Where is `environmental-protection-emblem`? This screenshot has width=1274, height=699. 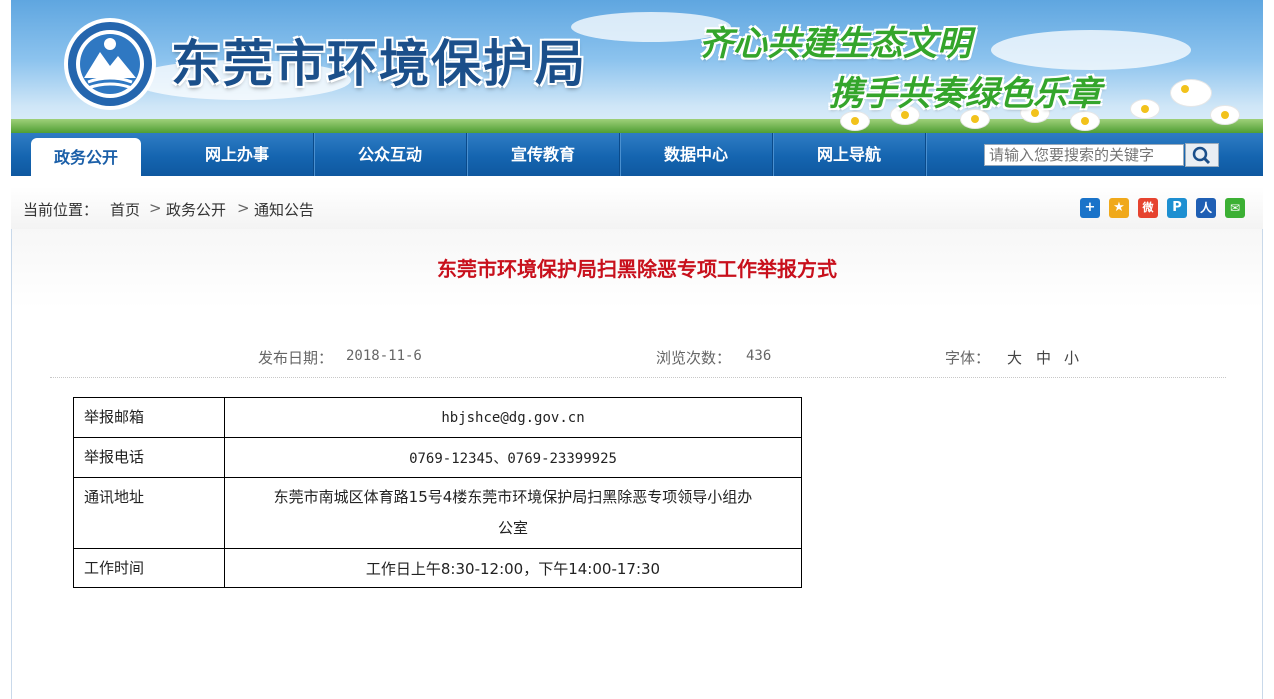
environmental-protection-emblem is located at coordinates (110, 64).